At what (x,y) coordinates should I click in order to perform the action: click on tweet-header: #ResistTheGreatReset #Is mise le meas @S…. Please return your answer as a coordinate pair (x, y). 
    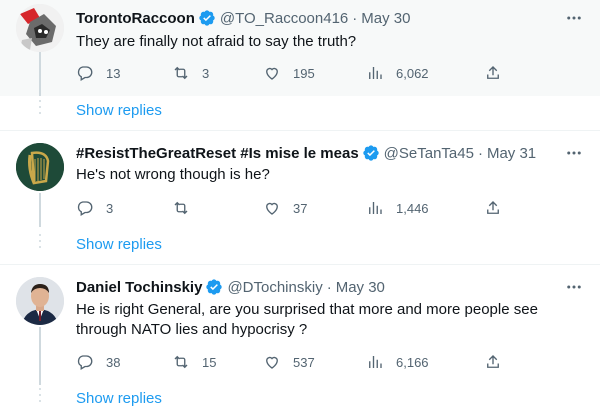
    Looking at the image, I should click on (313, 153).